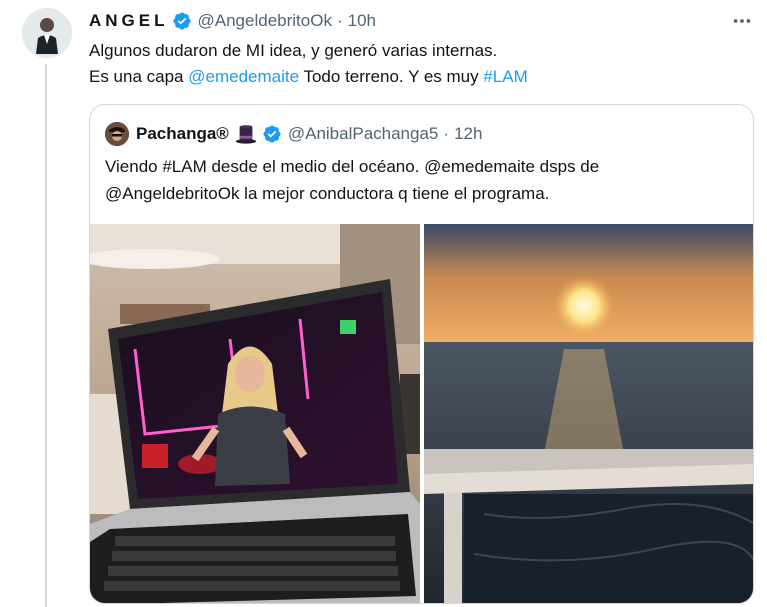  What do you see at coordinates (362, 21) in the screenshot?
I see `timestamp: 10h` at bounding box center [362, 21].